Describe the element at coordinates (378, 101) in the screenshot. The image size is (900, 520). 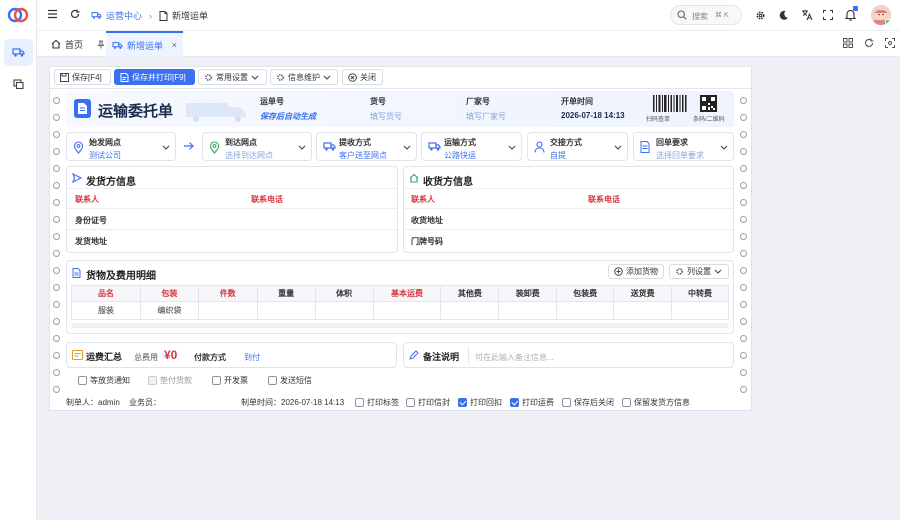
I see `goods-no-label: 货号` at that location.